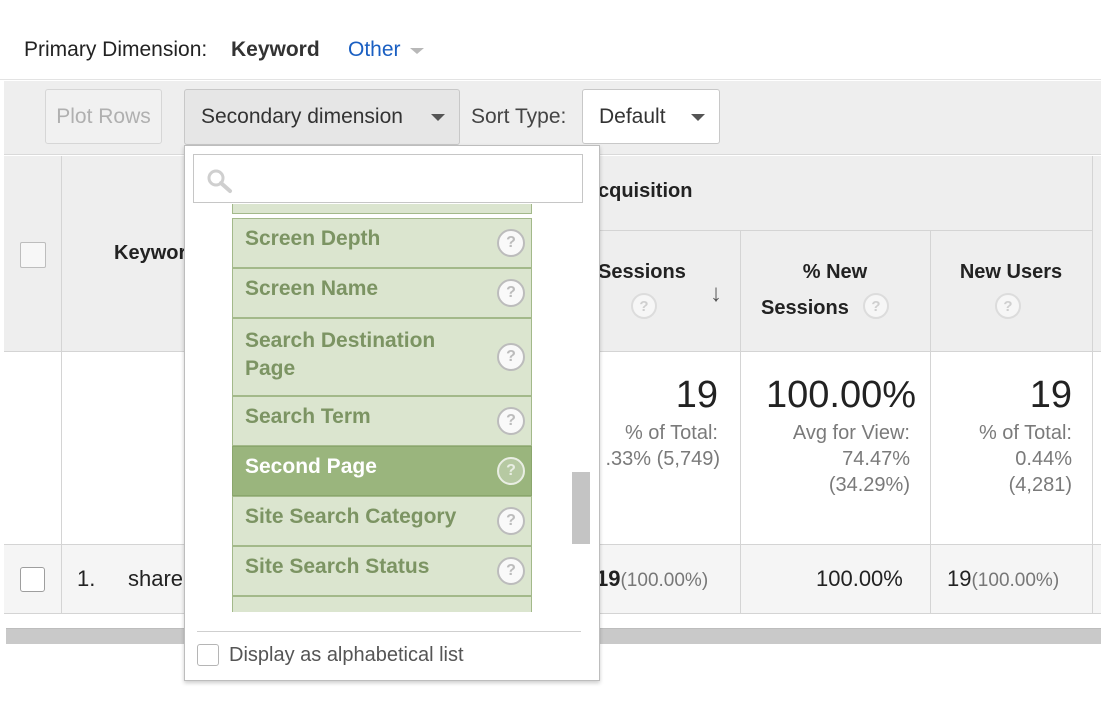 The height and width of the screenshot is (710, 1101). I want to click on sort-type-label: Sort Type:, so click(519, 116).